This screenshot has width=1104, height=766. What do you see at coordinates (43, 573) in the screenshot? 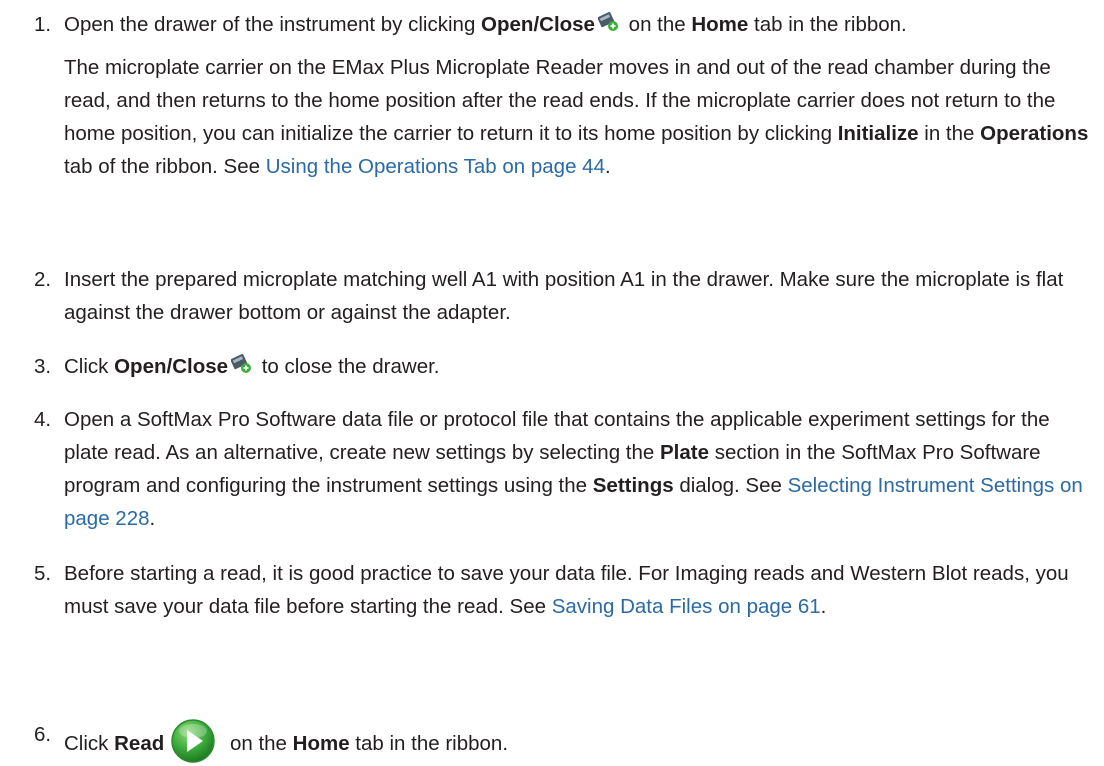
I see `step-number: 5.` at bounding box center [43, 573].